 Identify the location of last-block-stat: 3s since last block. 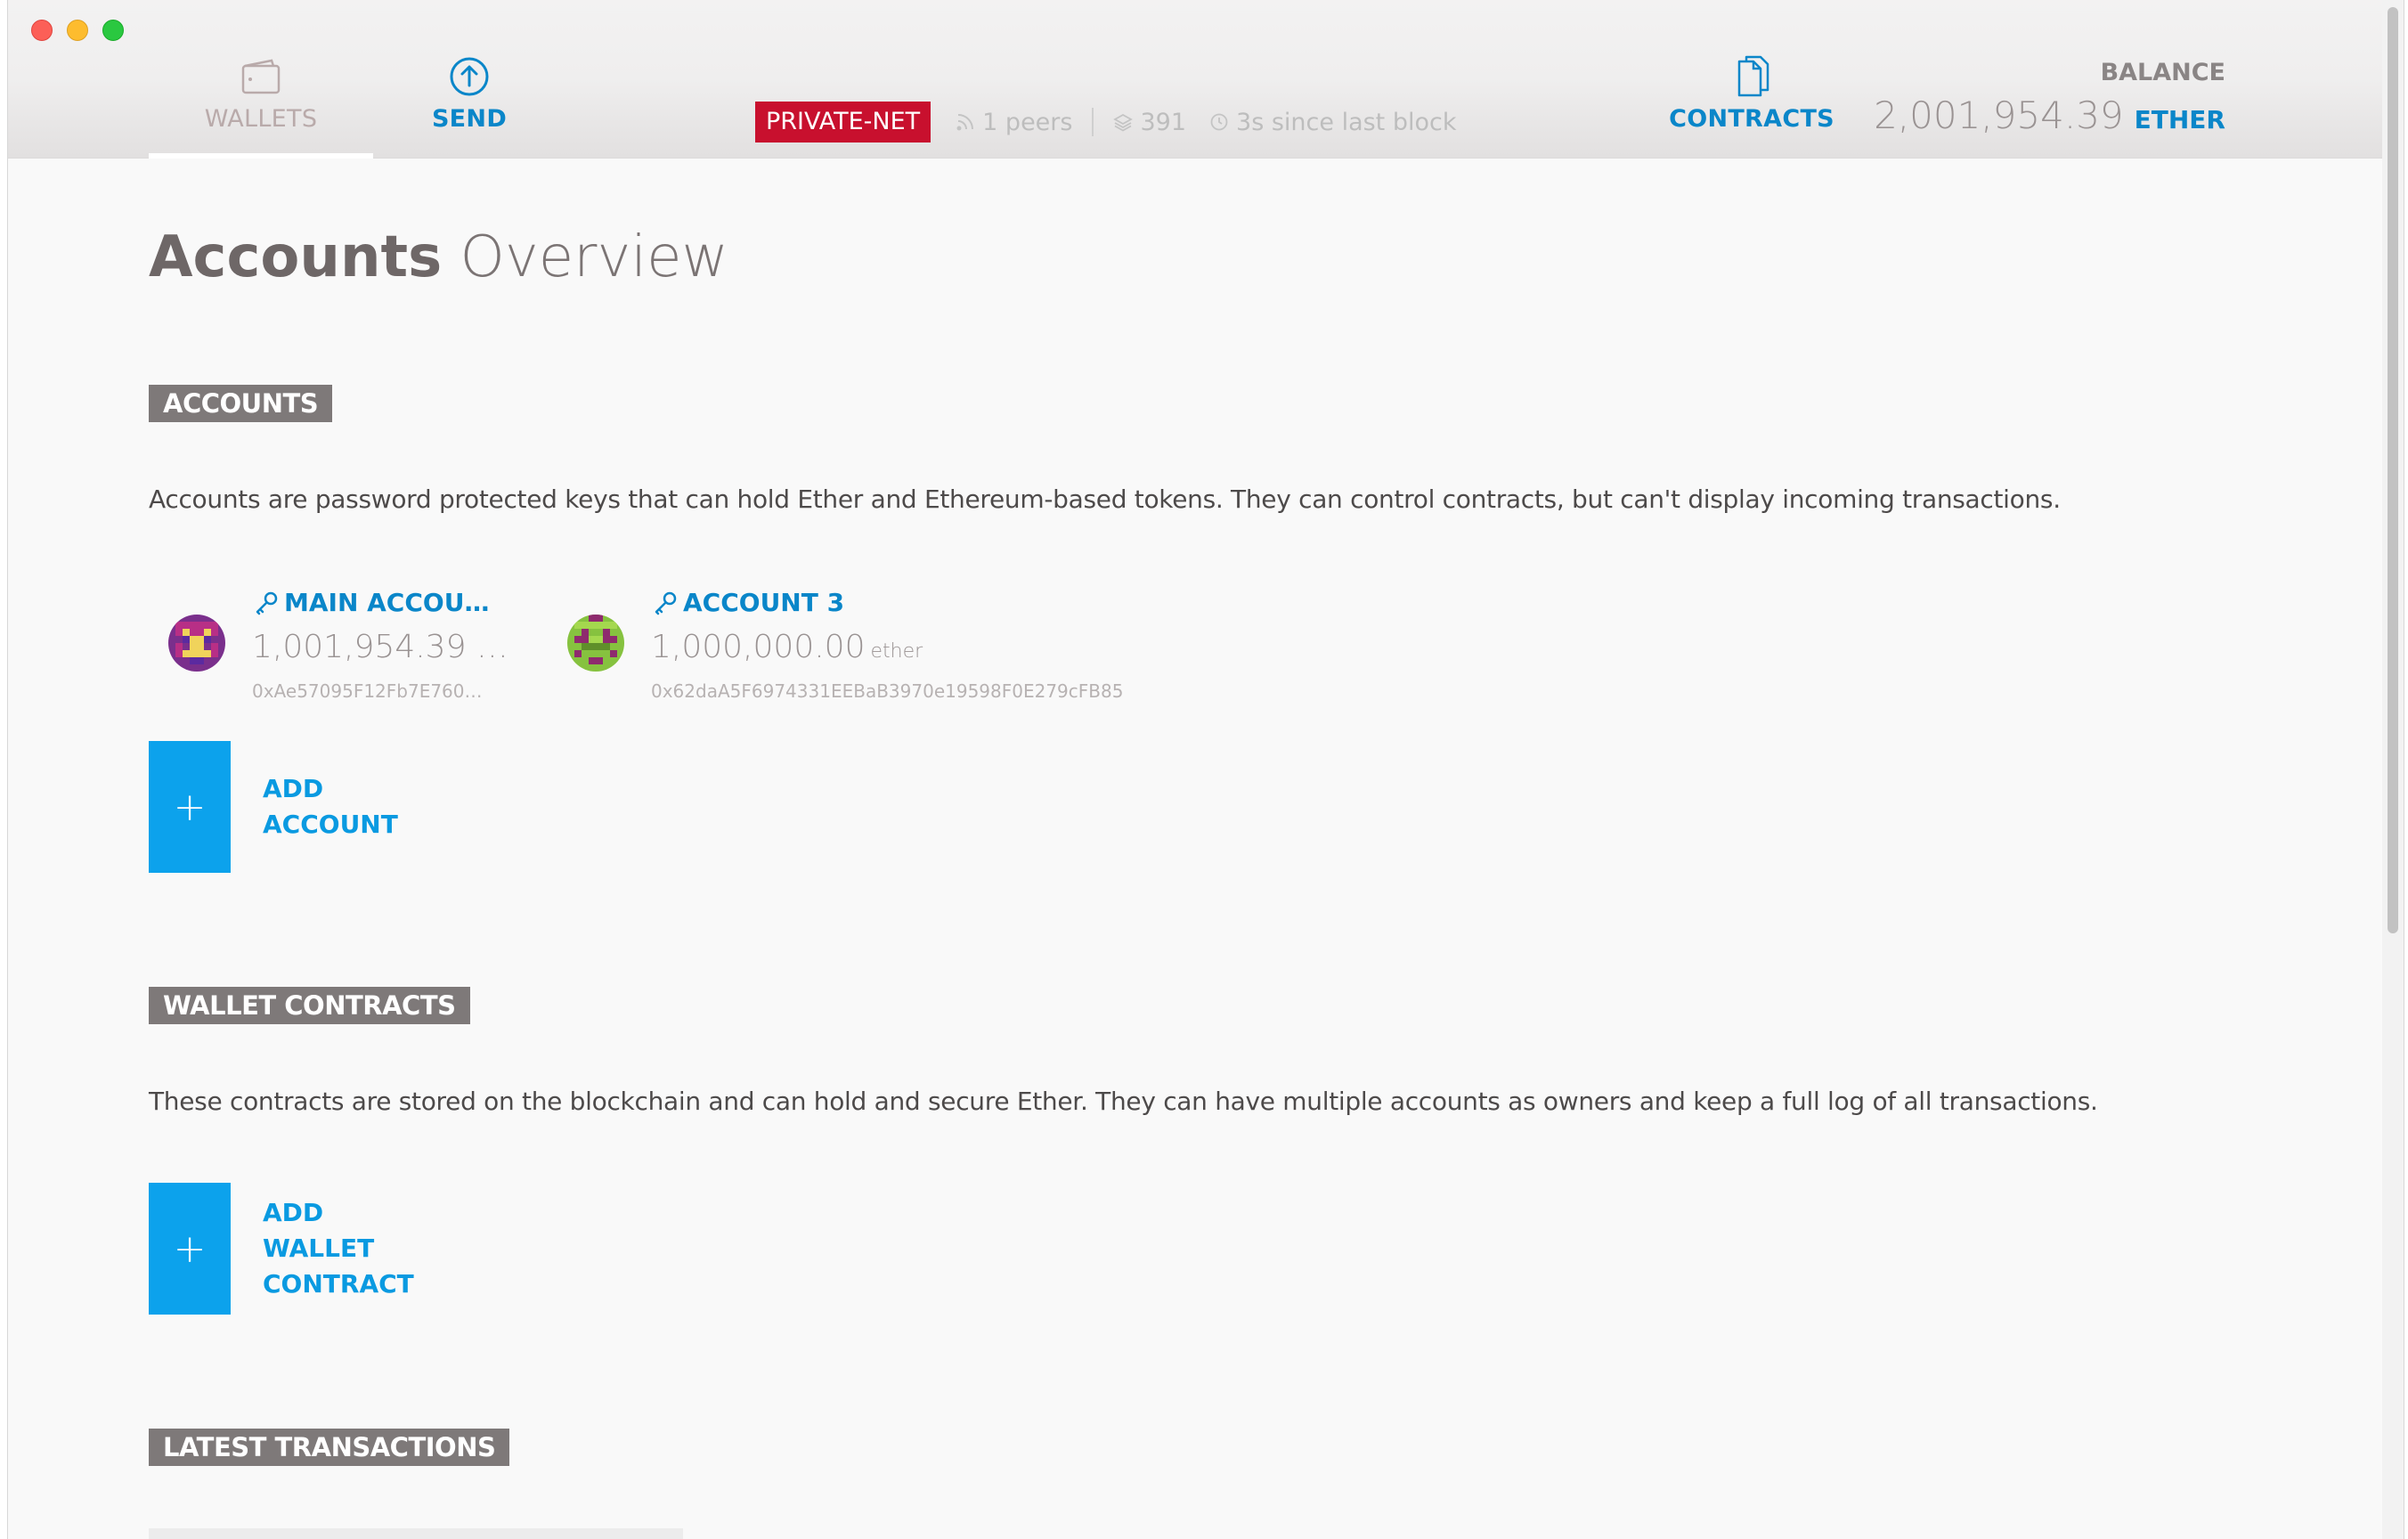
(1333, 122).